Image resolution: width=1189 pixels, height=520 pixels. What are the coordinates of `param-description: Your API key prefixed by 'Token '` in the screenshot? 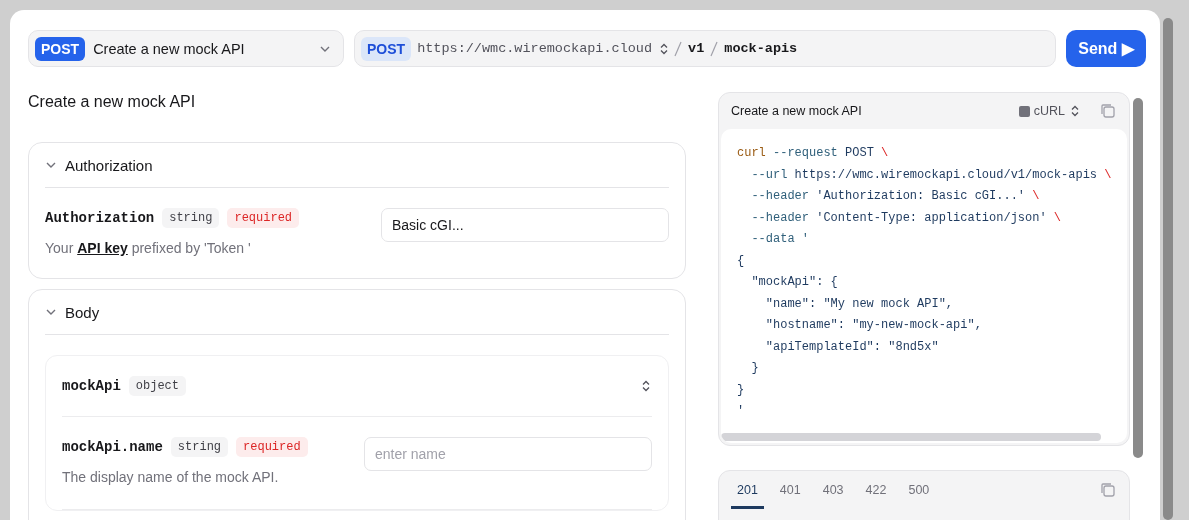 It's located at (148, 248).